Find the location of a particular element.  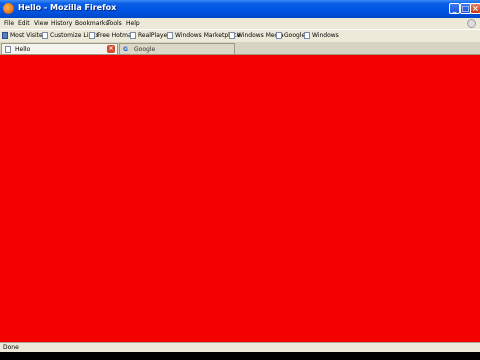

tab-bar: Hello × G Google is located at coordinates (240, 48).